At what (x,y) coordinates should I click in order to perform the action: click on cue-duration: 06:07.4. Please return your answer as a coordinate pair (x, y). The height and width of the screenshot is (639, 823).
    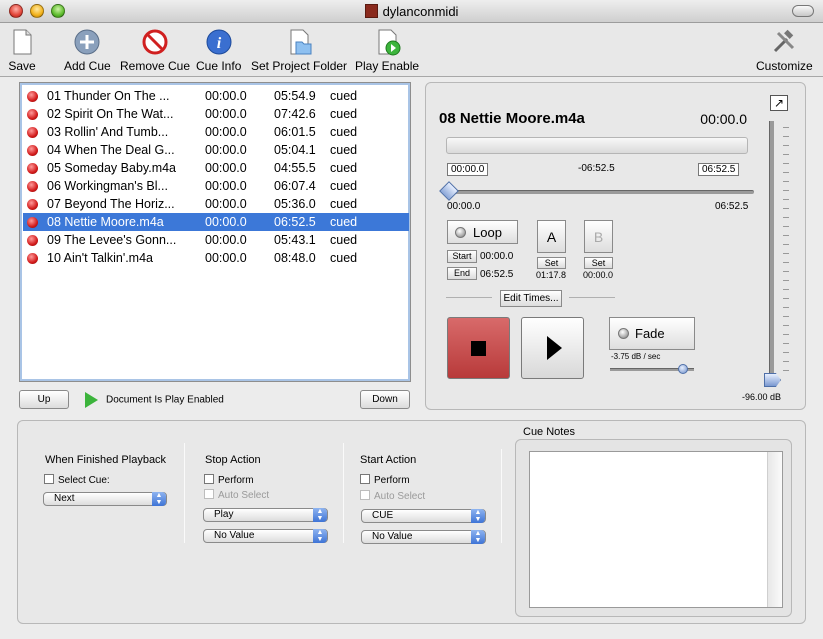
    Looking at the image, I should click on (295, 186).